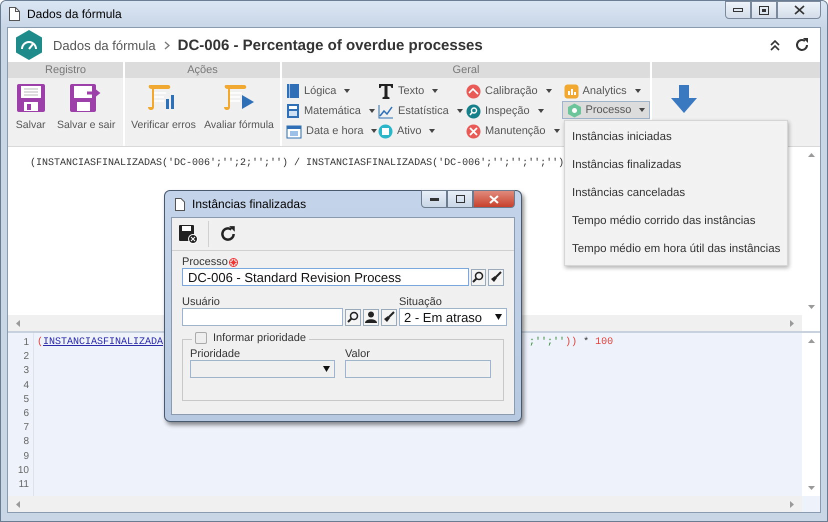  What do you see at coordinates (26, 385) in the screenshot?
I see `line-number: 4` at bounding box center [26, 385].